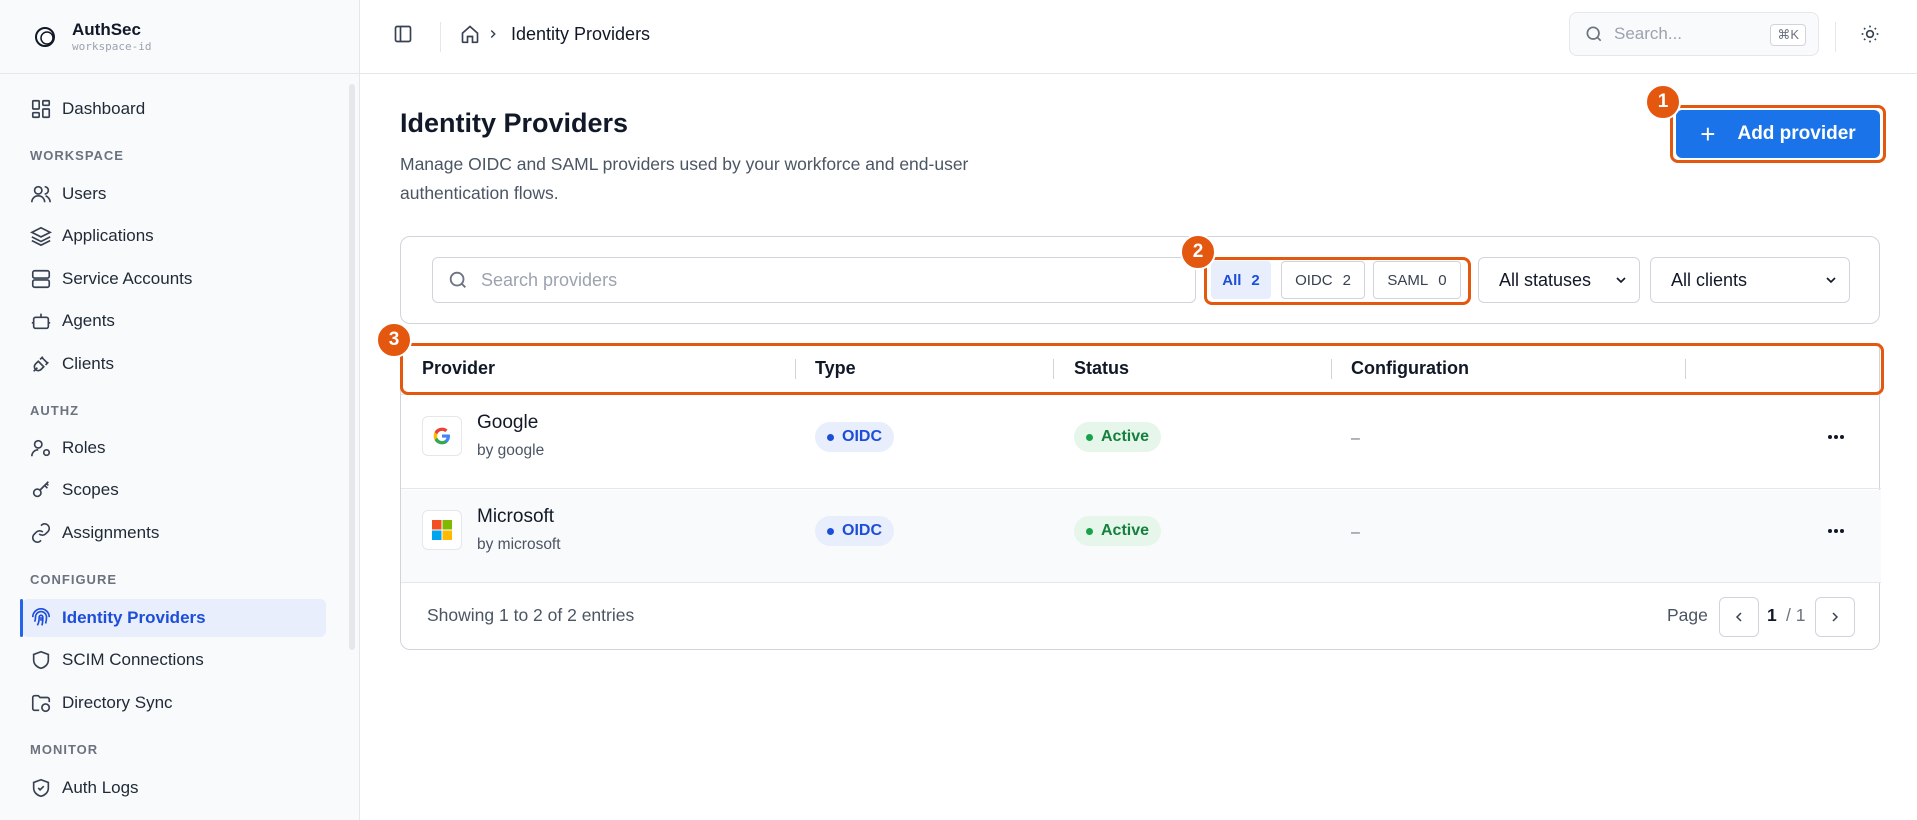 Image resolution: width=1917 pixels, height=820 pixels. Describe the element at coordinates (1796, 615) in the screenshot. I see `total-pages: / 1` at that location.